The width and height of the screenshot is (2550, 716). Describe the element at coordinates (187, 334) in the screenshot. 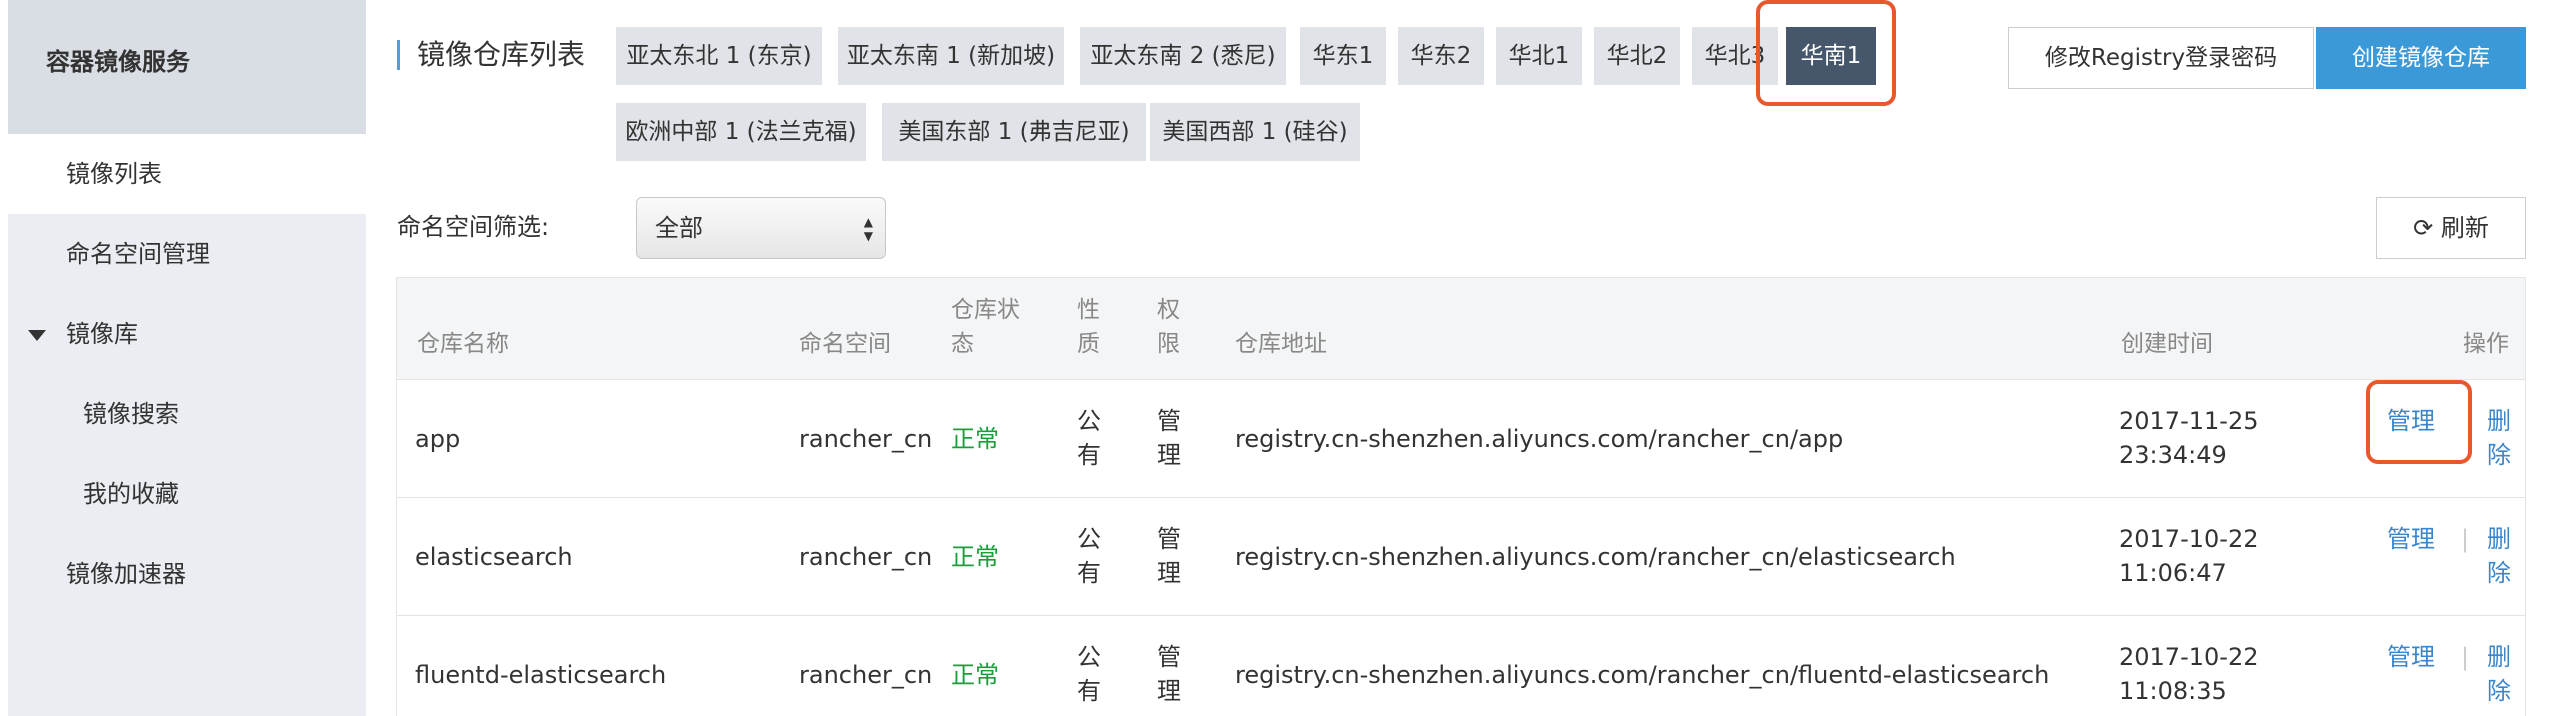

I see `sidebar-group-image-repo: 镜像库` at that location.